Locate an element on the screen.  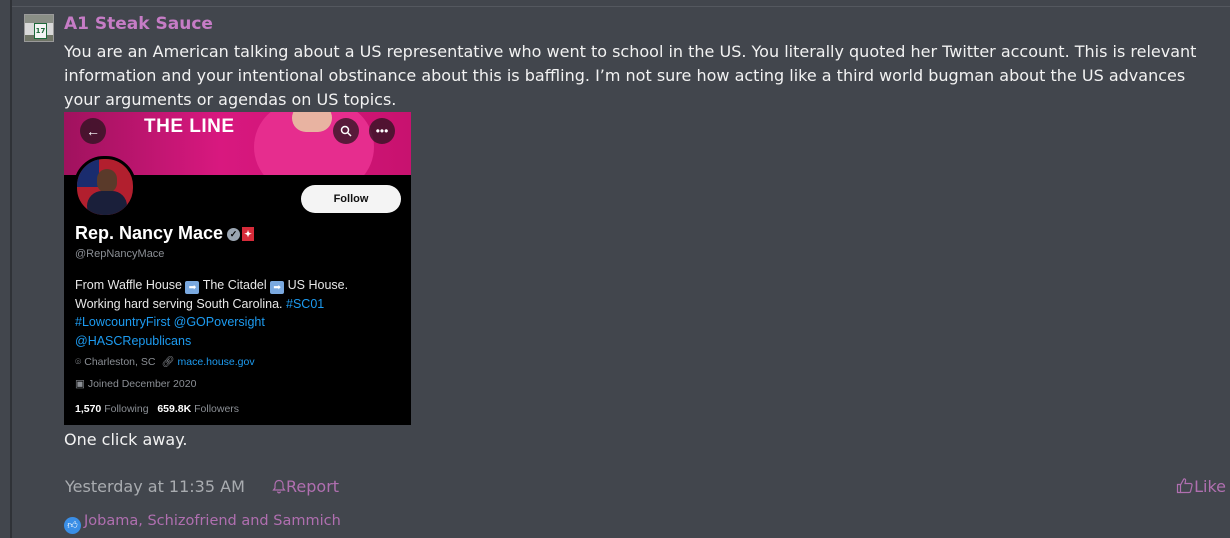
banner-title: THE LINE is located at coordinates (189, 126).